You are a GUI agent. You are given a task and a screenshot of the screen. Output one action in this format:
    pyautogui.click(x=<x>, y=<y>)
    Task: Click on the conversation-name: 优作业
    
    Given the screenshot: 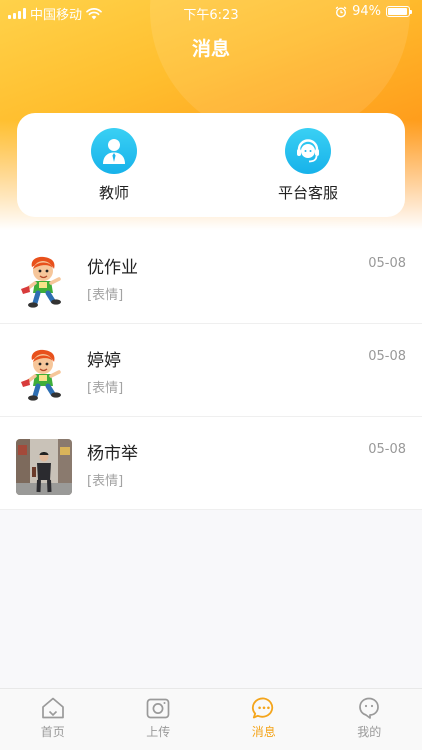 What is the action you would take?
    pyautogui.click(x=112, y=268)
    